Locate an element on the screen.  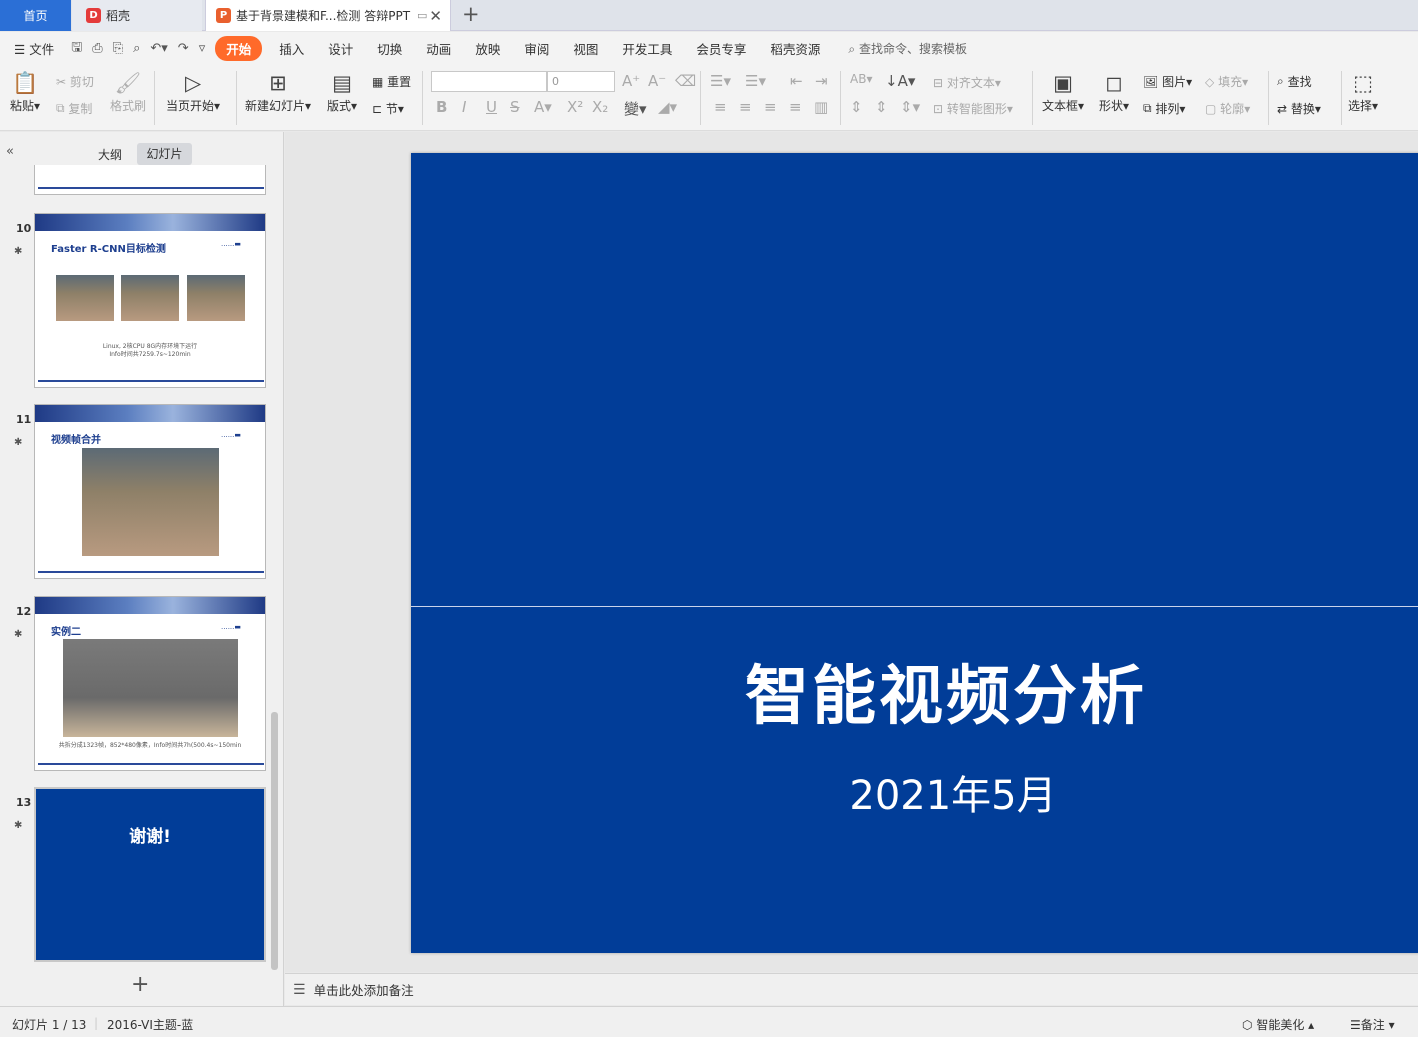
underline-icon: U is located at coordinates (491, 107).